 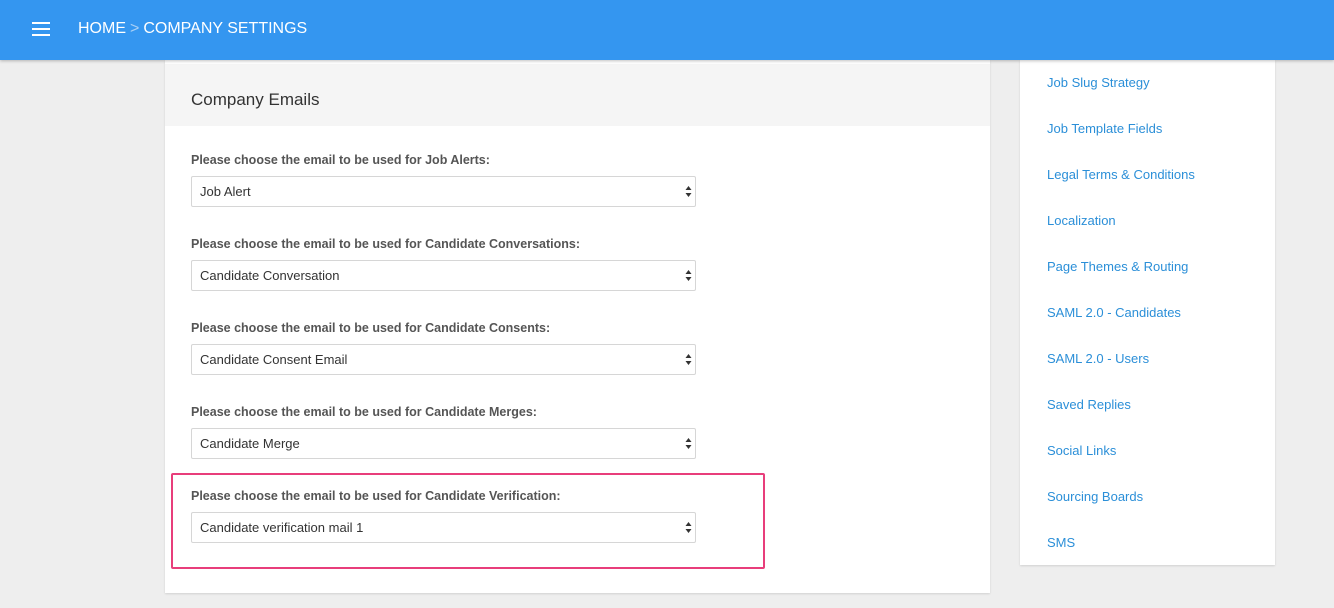 I want to click on candidate-merges-email-select: Candidate Merge, so click(x=443, y=443).